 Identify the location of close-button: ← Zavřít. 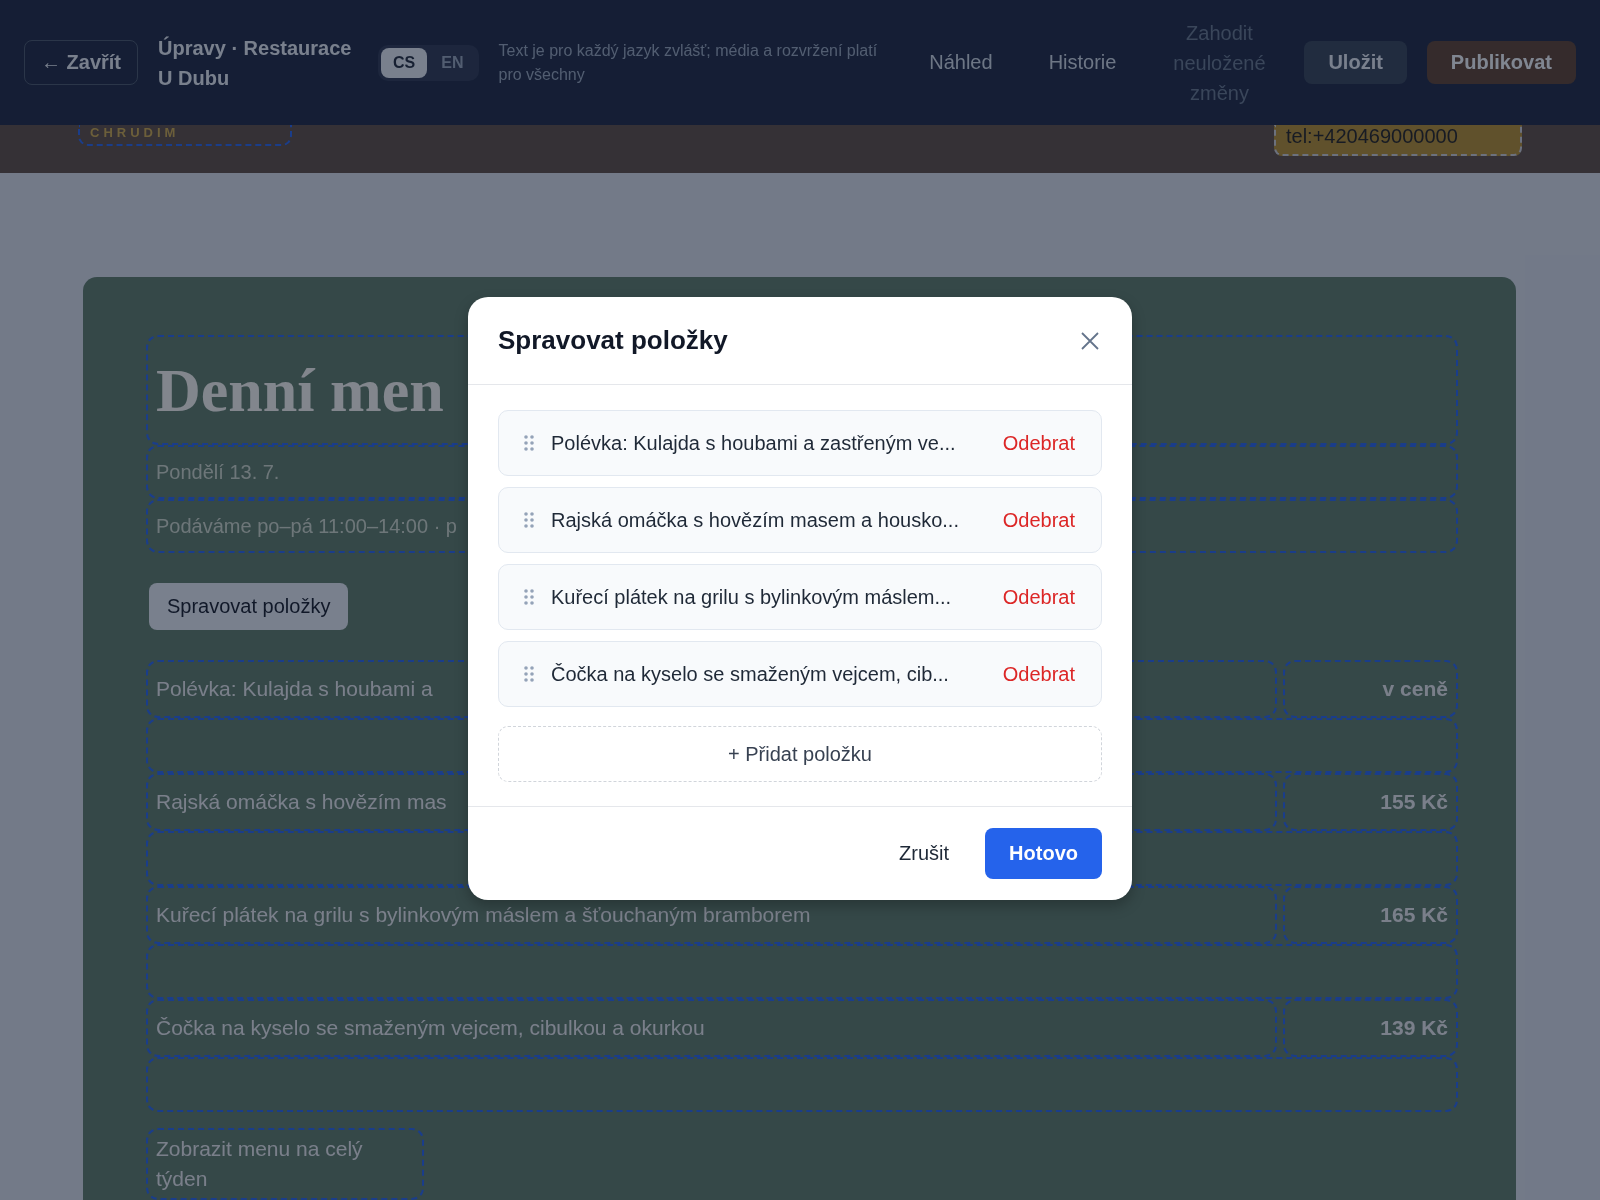
(81, 62).